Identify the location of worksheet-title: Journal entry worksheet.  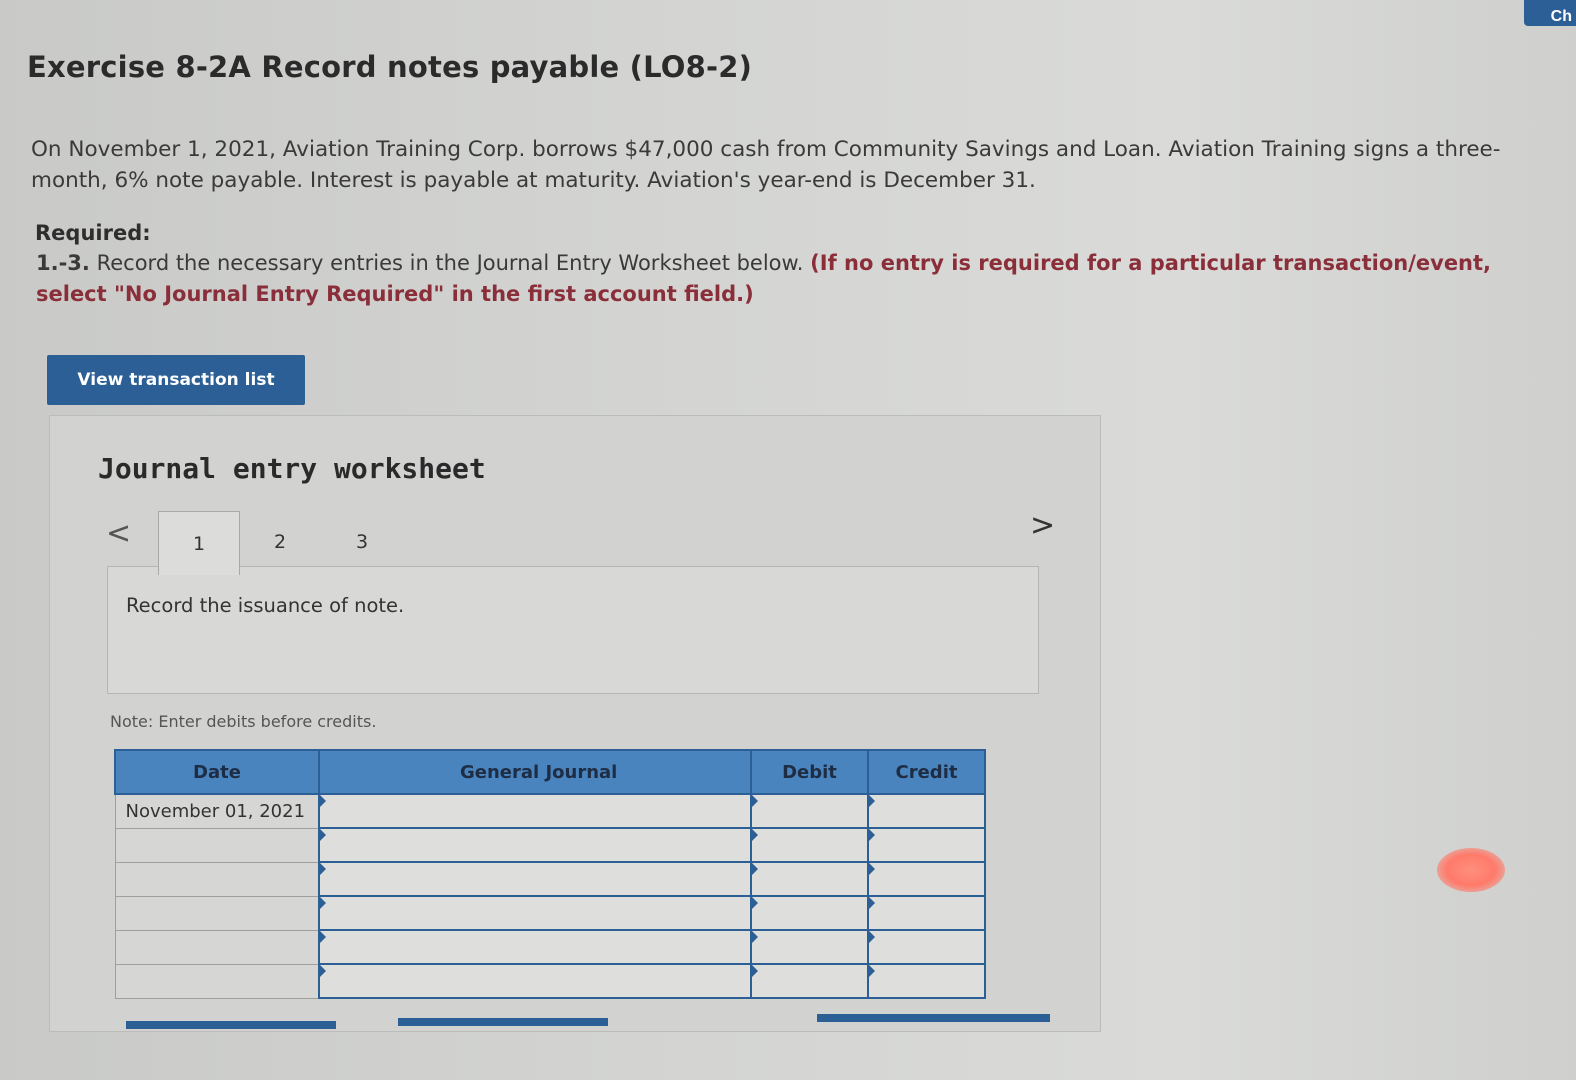
(292, 468).